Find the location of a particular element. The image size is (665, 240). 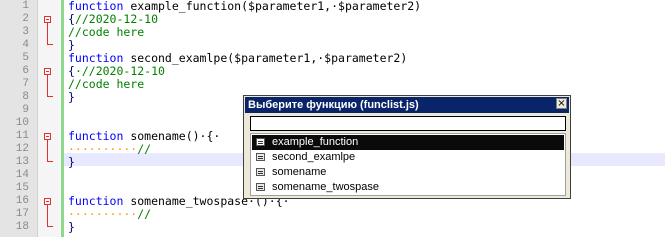

line-number: 12 is located at coordinates (22, 149).